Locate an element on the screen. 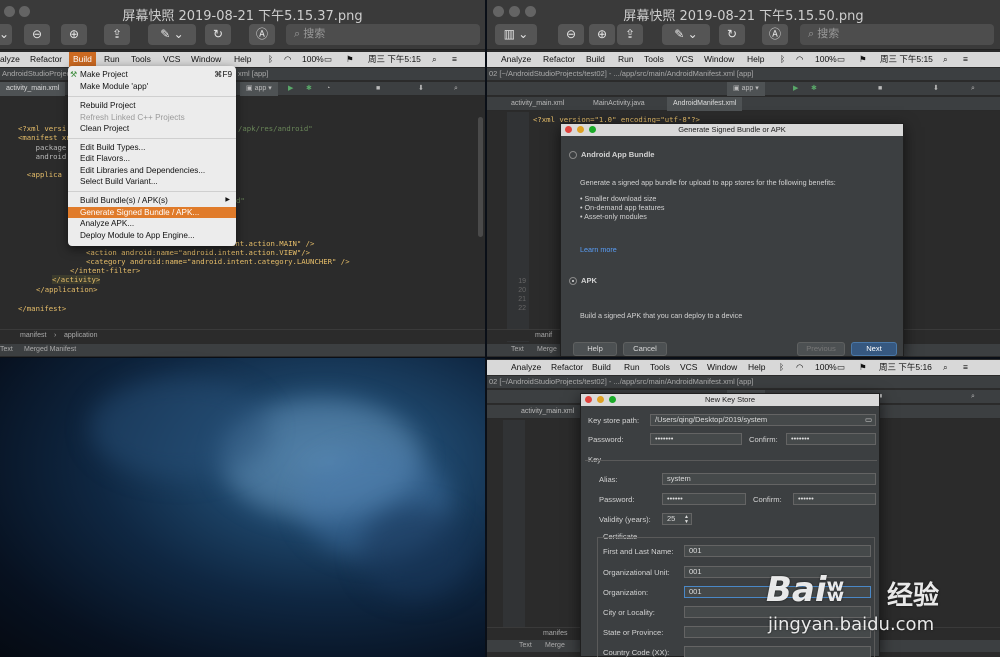  tab-android-manifest: AndroidManifest.xml is located at coordinates (705, 104).